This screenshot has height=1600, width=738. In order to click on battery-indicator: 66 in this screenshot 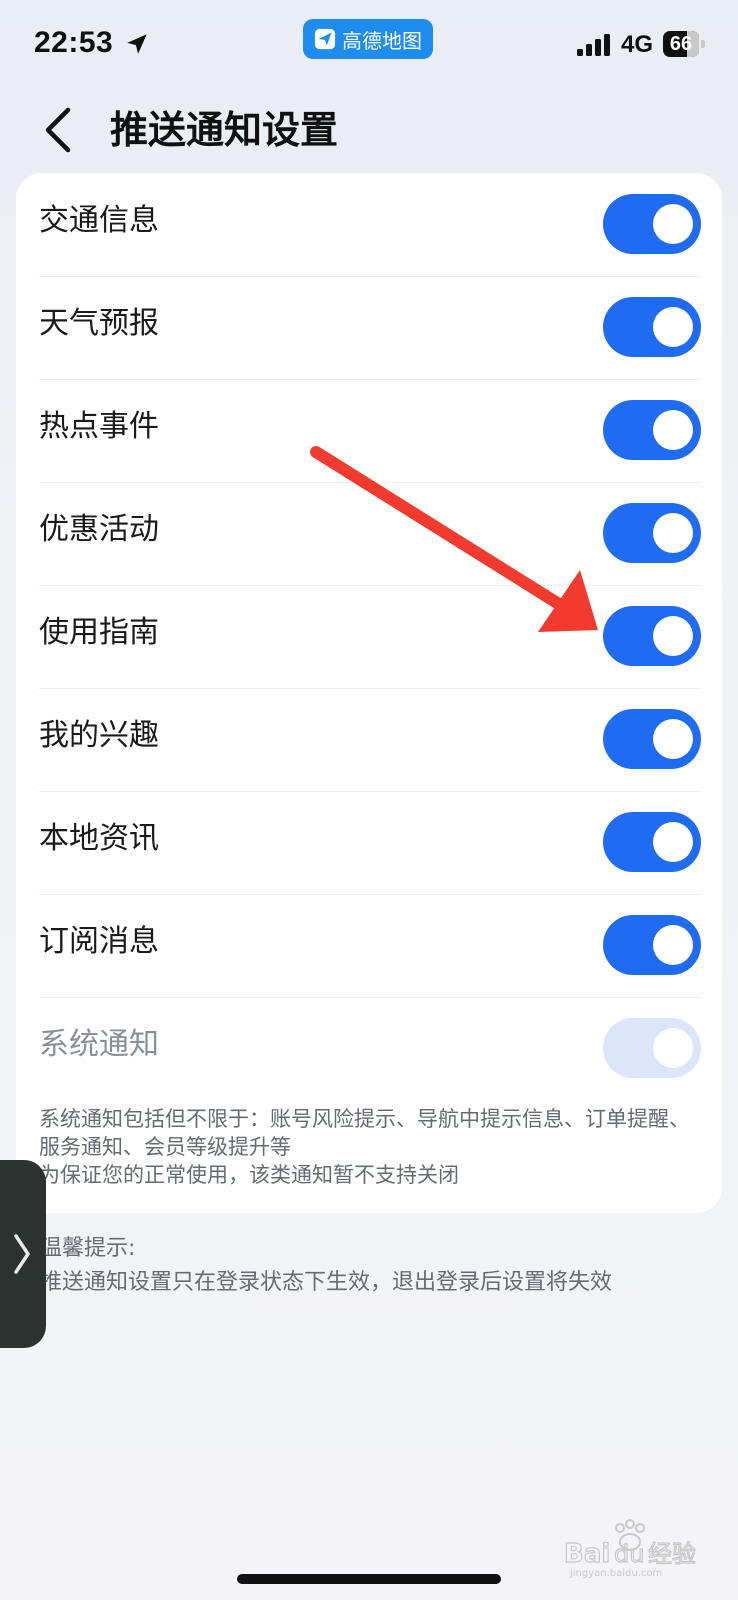, I will do `click(684, 44)`.